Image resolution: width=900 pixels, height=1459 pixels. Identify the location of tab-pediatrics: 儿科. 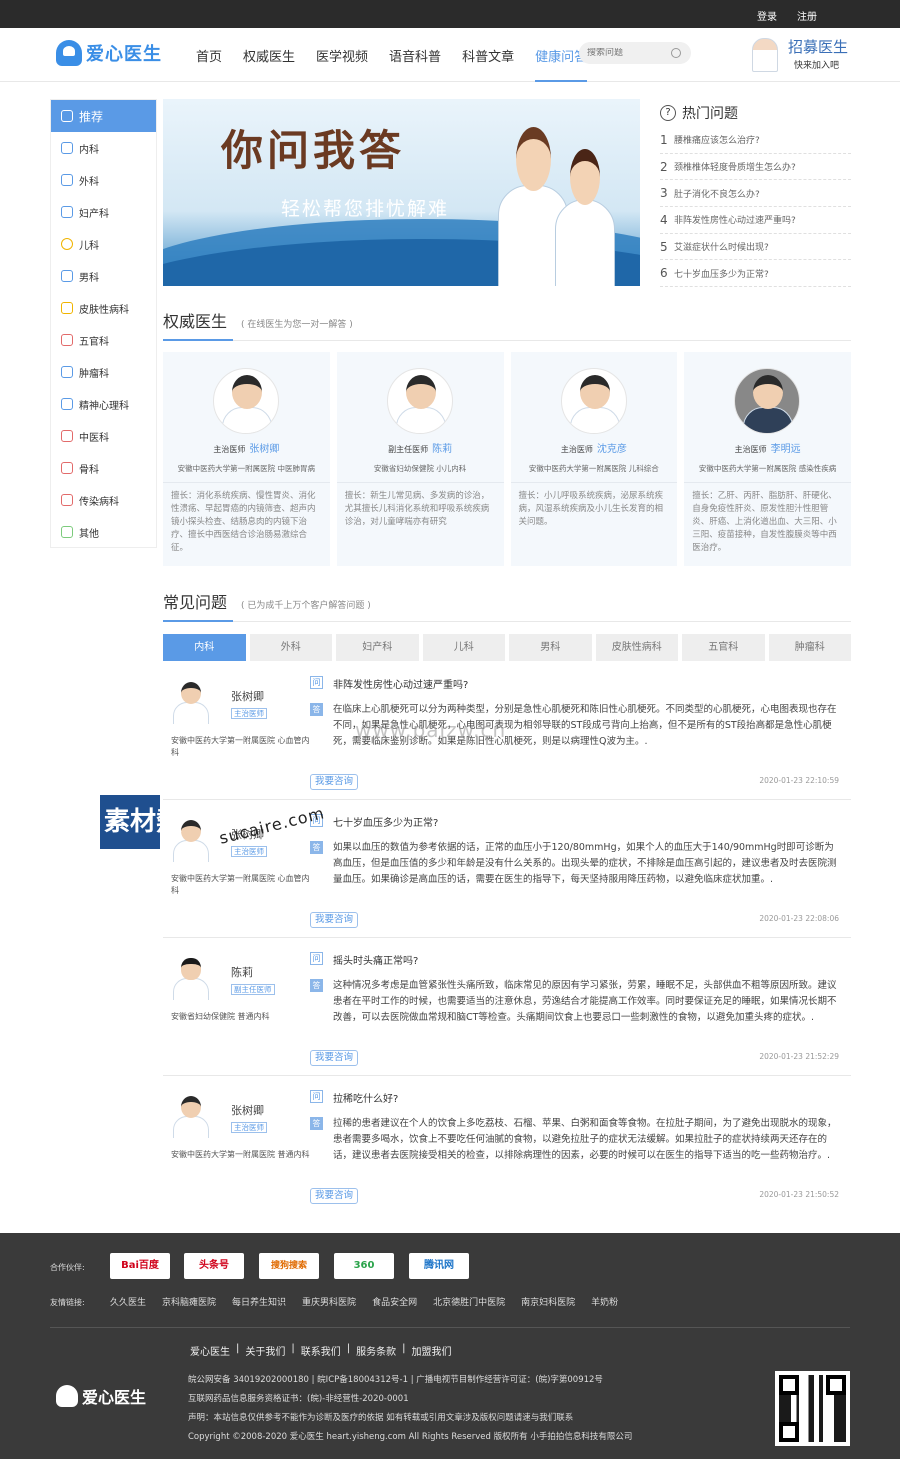
(463, 647).